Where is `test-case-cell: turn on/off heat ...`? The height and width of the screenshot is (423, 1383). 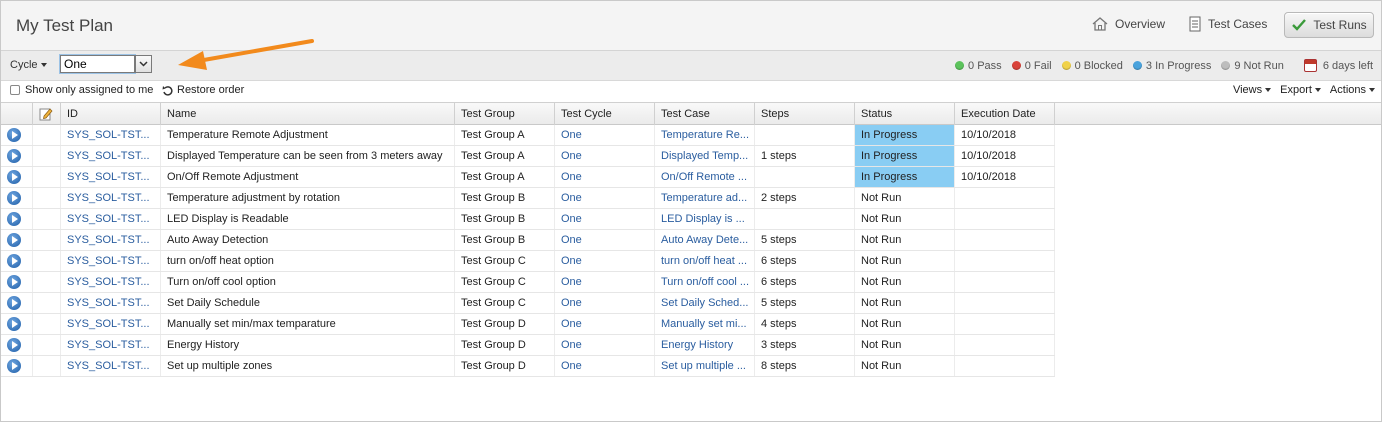
test-case-cell: turn on/off heat ... is located at coordinates (705, 261).